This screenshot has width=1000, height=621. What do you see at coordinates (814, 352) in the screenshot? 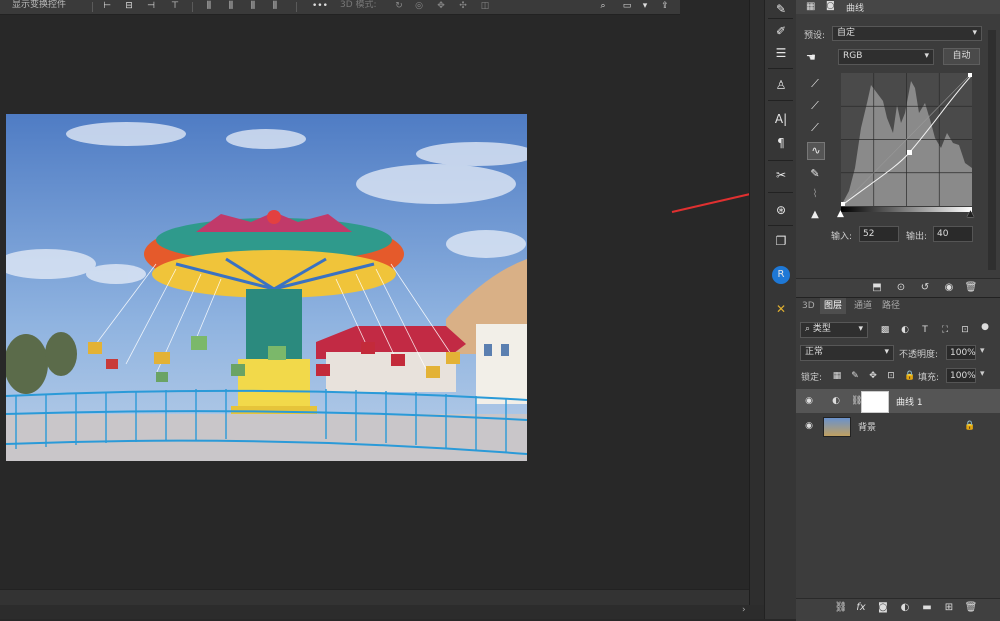
I see `blend-mode-value: 正常` at bounding box center [814, 352].